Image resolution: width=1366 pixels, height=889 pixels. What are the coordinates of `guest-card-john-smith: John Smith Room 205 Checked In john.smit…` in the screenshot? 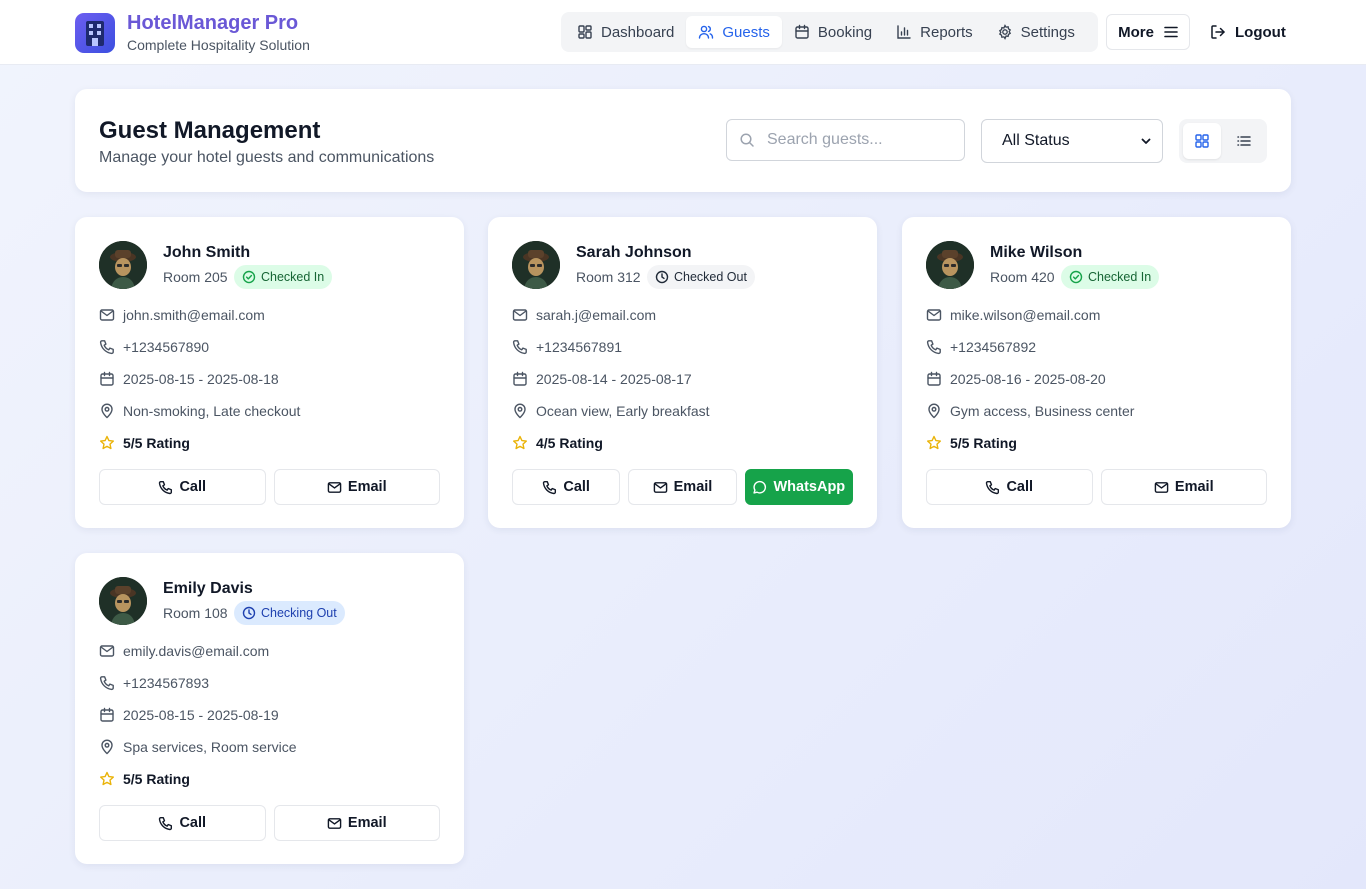 It's located at (269, 372).